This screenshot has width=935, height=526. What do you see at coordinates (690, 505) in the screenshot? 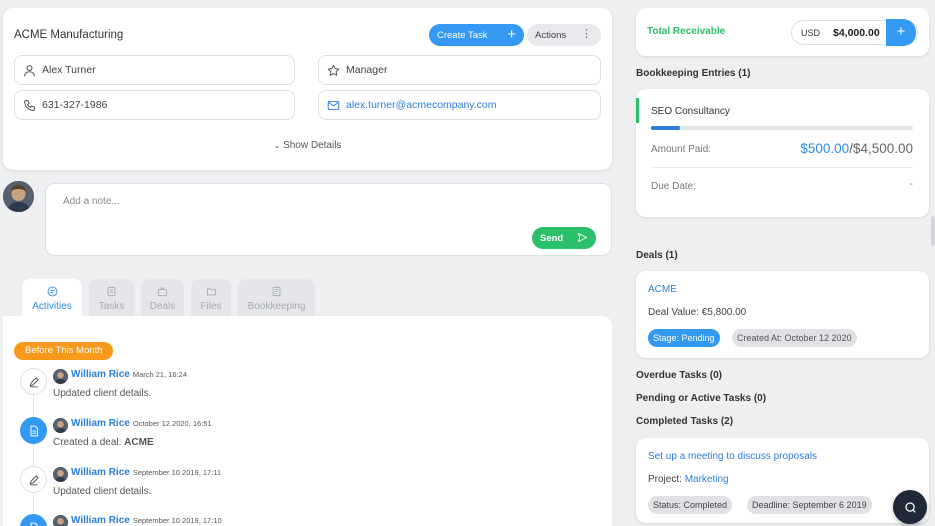
I see `task-status-badge: Status: Completed` at bounding box center [690, 505].